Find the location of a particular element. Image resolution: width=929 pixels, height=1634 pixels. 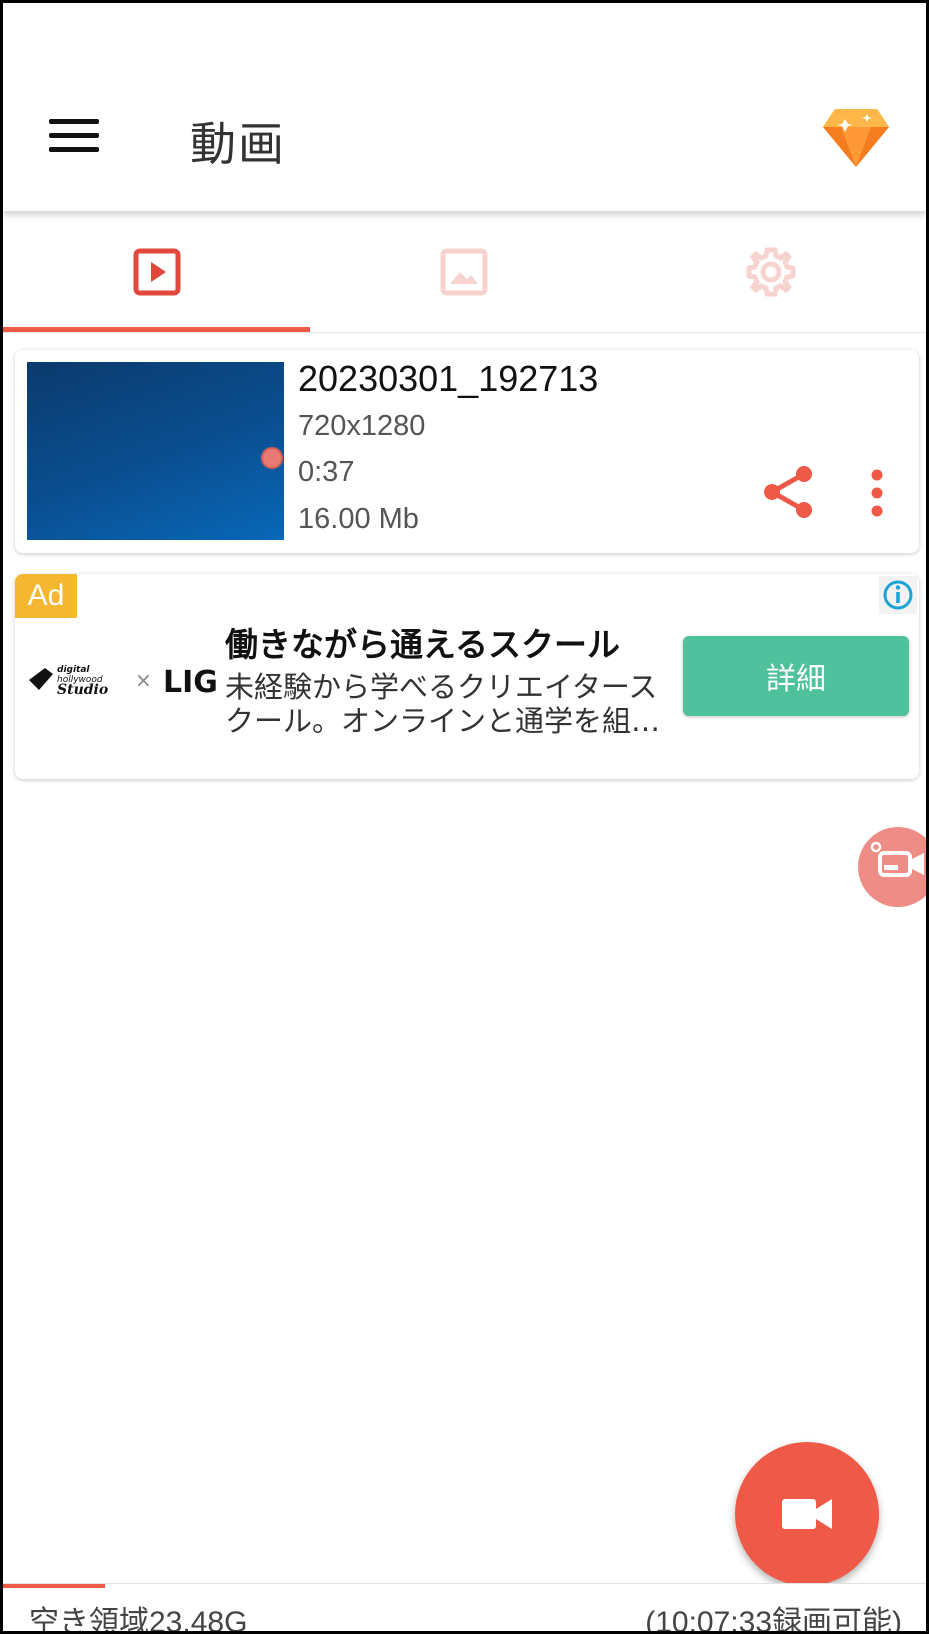

storage-usage-progress is located at coordinates (54, 1586).